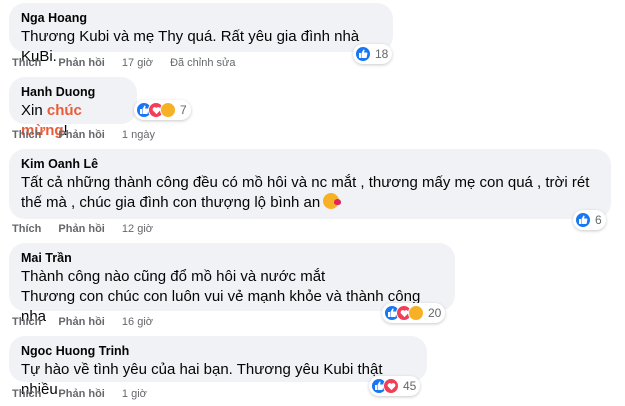 The height and width of the screenshot is (406, 625). I want to click on reaction-count: 7, so click(183, 110).